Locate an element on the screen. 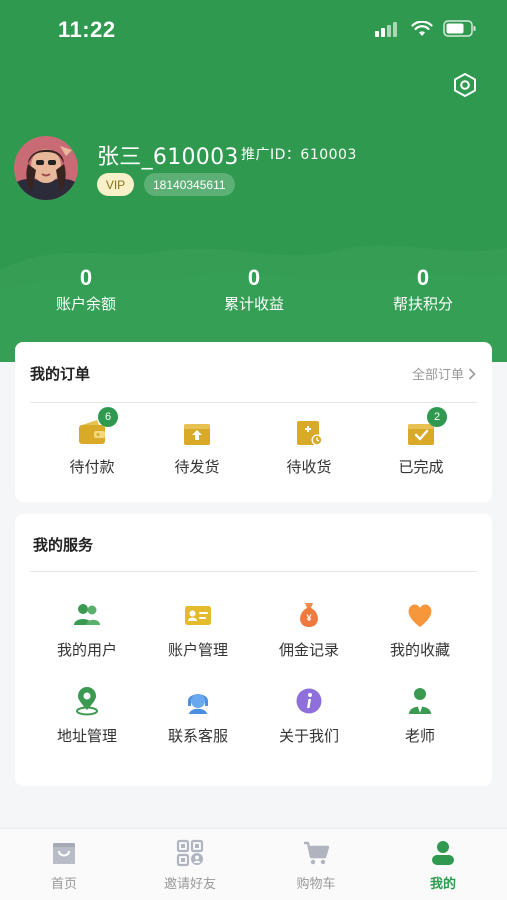  service-label: 联系客服 is located at coordinates (197, 736).